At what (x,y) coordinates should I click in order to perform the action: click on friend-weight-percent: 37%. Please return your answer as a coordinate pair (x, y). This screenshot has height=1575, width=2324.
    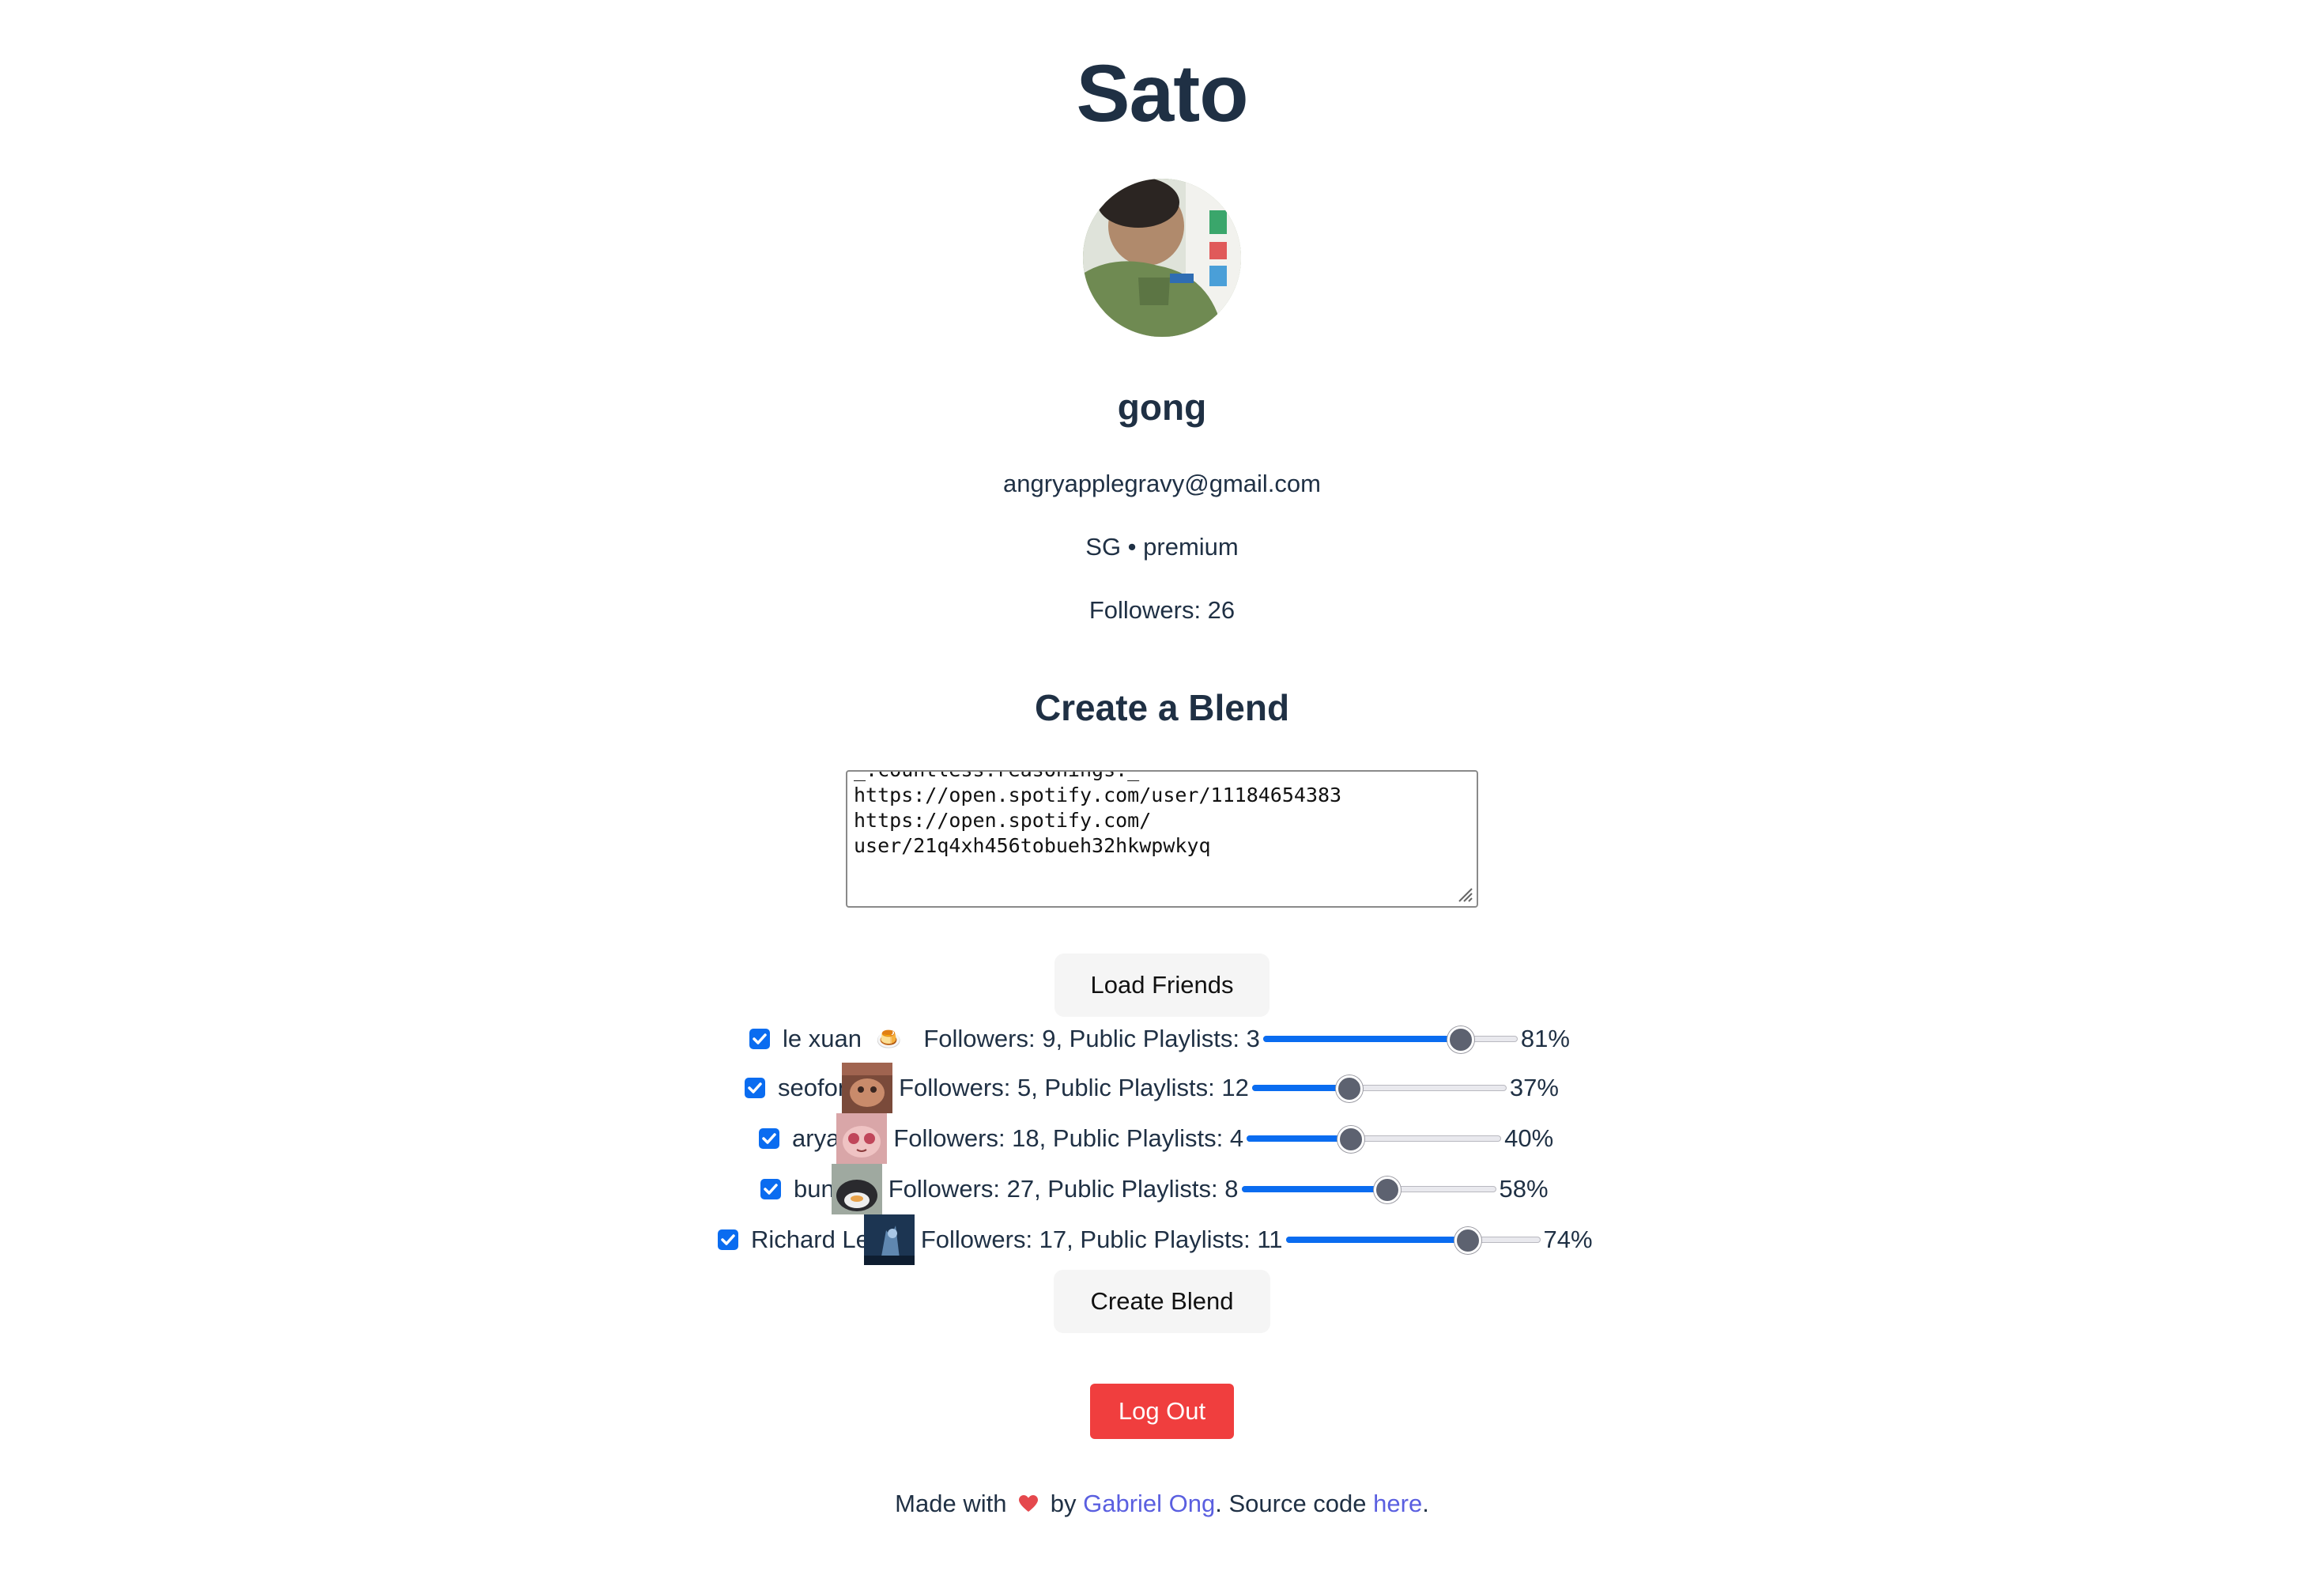
    Looking at the image, I should click on (1534, 1087).